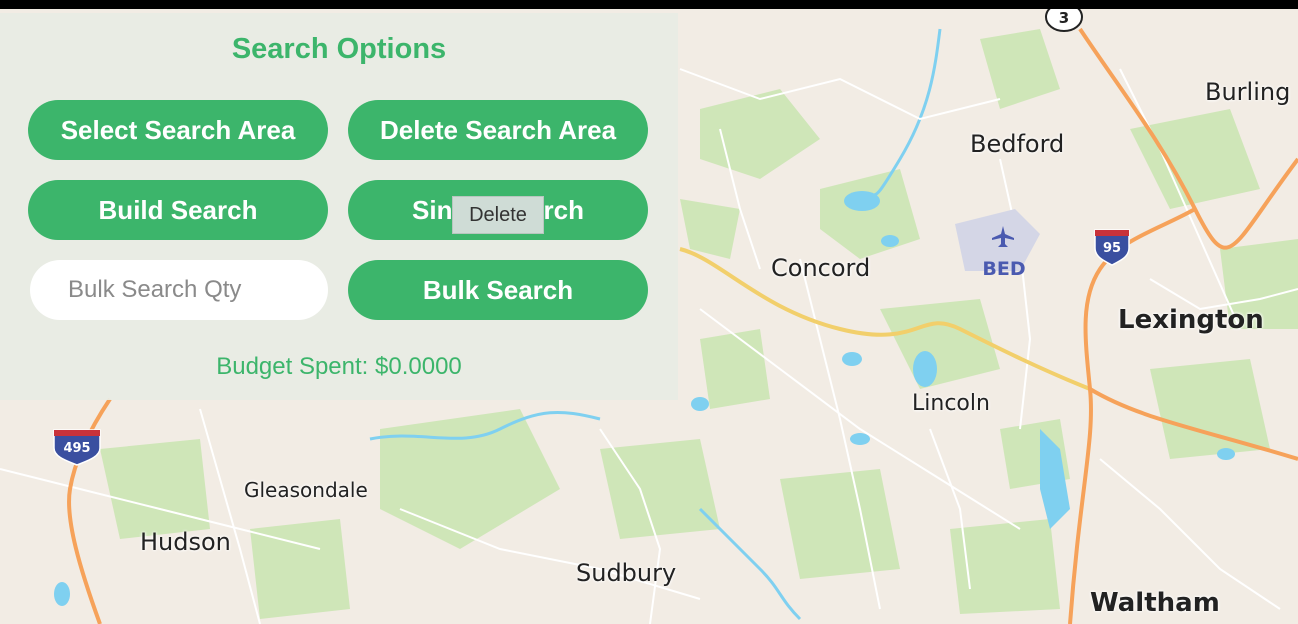 The width and height of the screenshot is (1298, 624). I want to click on route3-shield-number: 3, so click(1064, 18).